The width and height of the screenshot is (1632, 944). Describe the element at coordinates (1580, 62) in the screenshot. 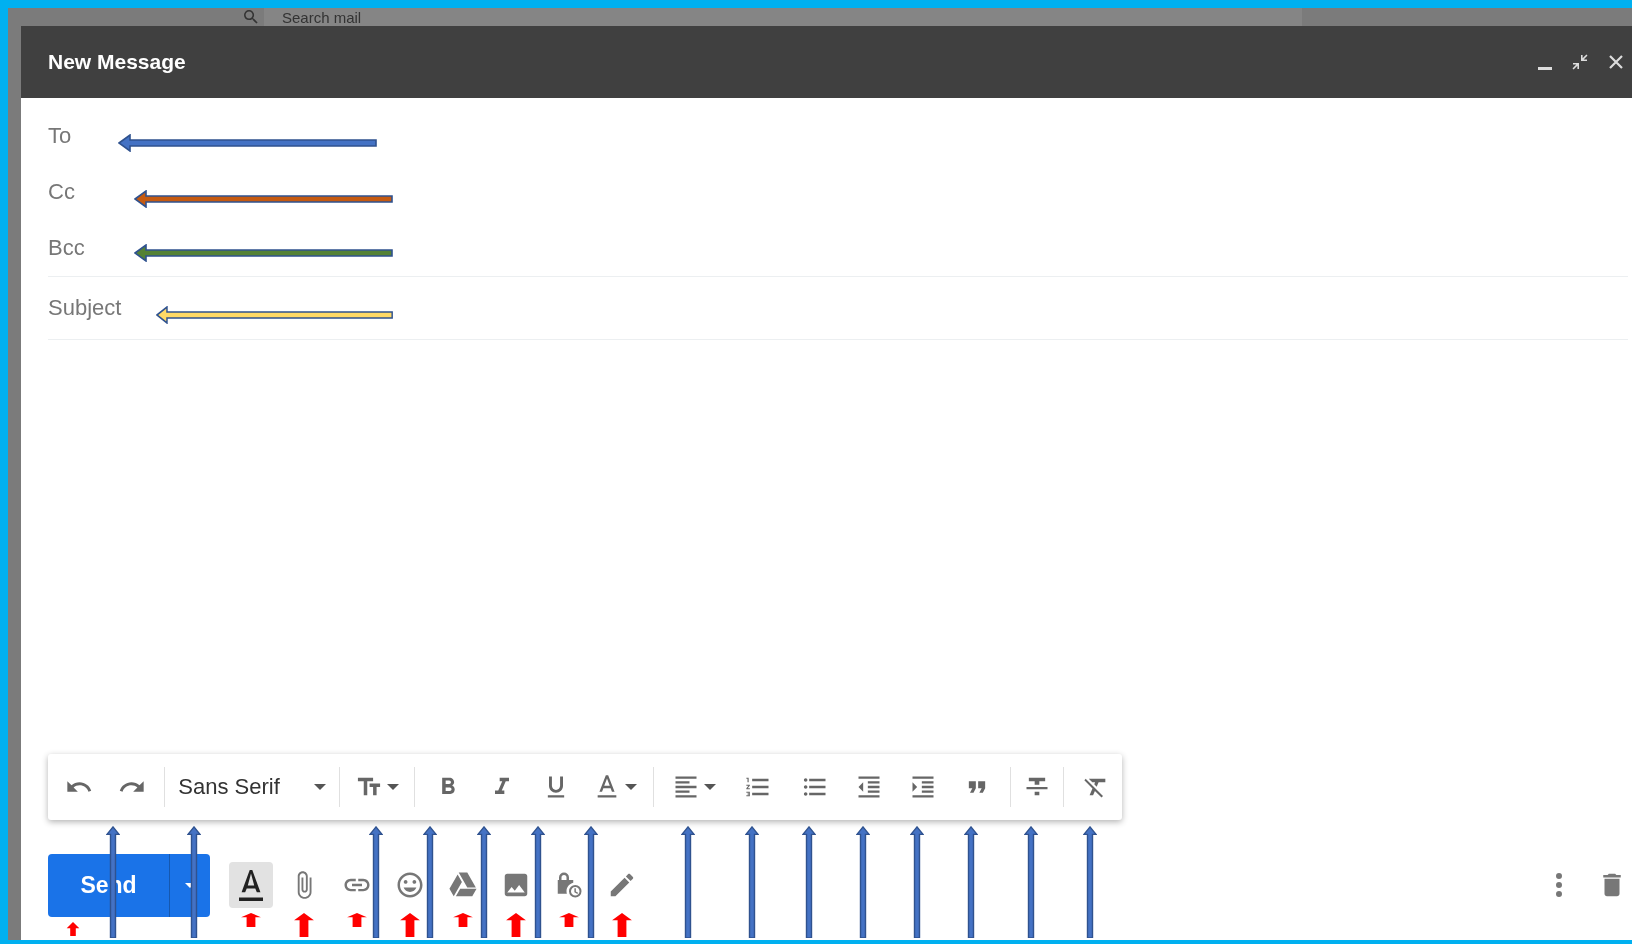

I see `collapse-arrows-icon` at that location.